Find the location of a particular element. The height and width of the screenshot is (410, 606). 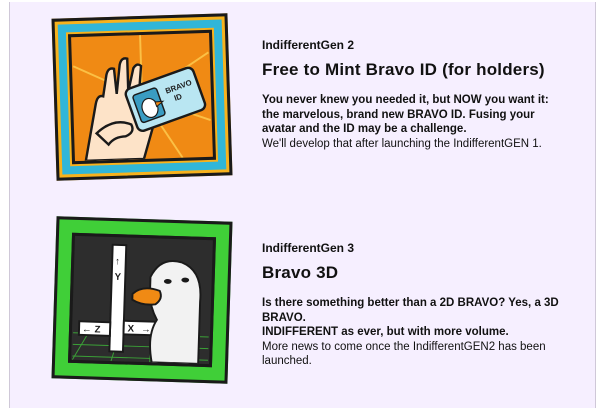

card-kicker: IndifferentGen 3 is located at coordinates (308, 248).